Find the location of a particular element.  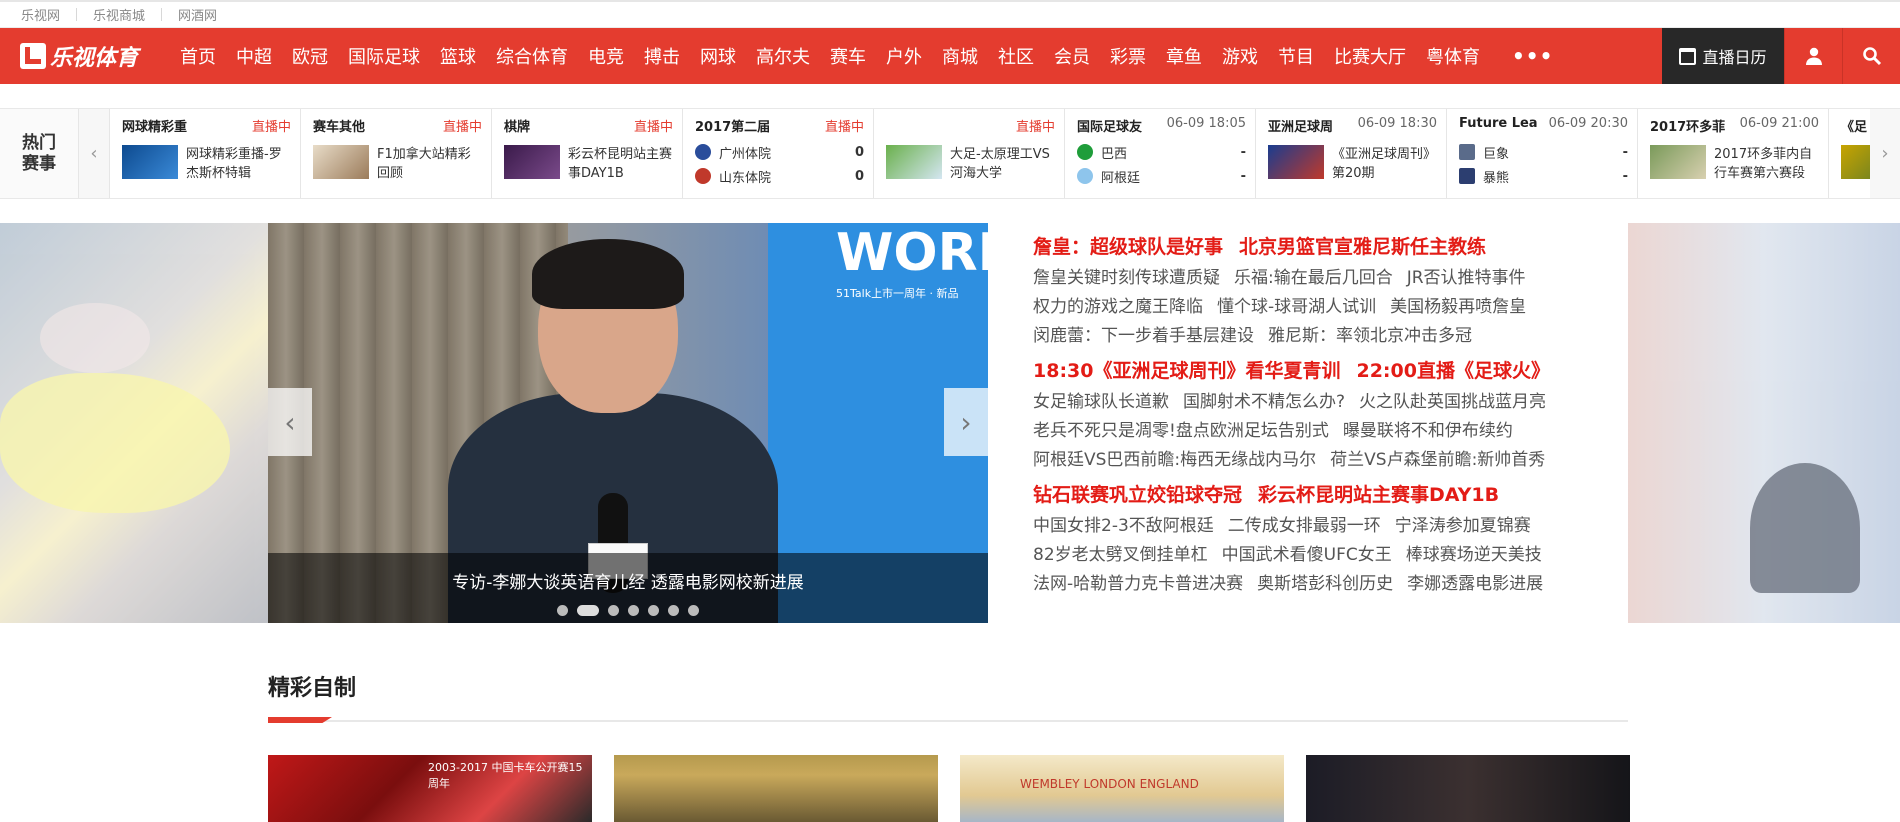

nav-item-member: 会员 is located at coordinates (1072, 56).